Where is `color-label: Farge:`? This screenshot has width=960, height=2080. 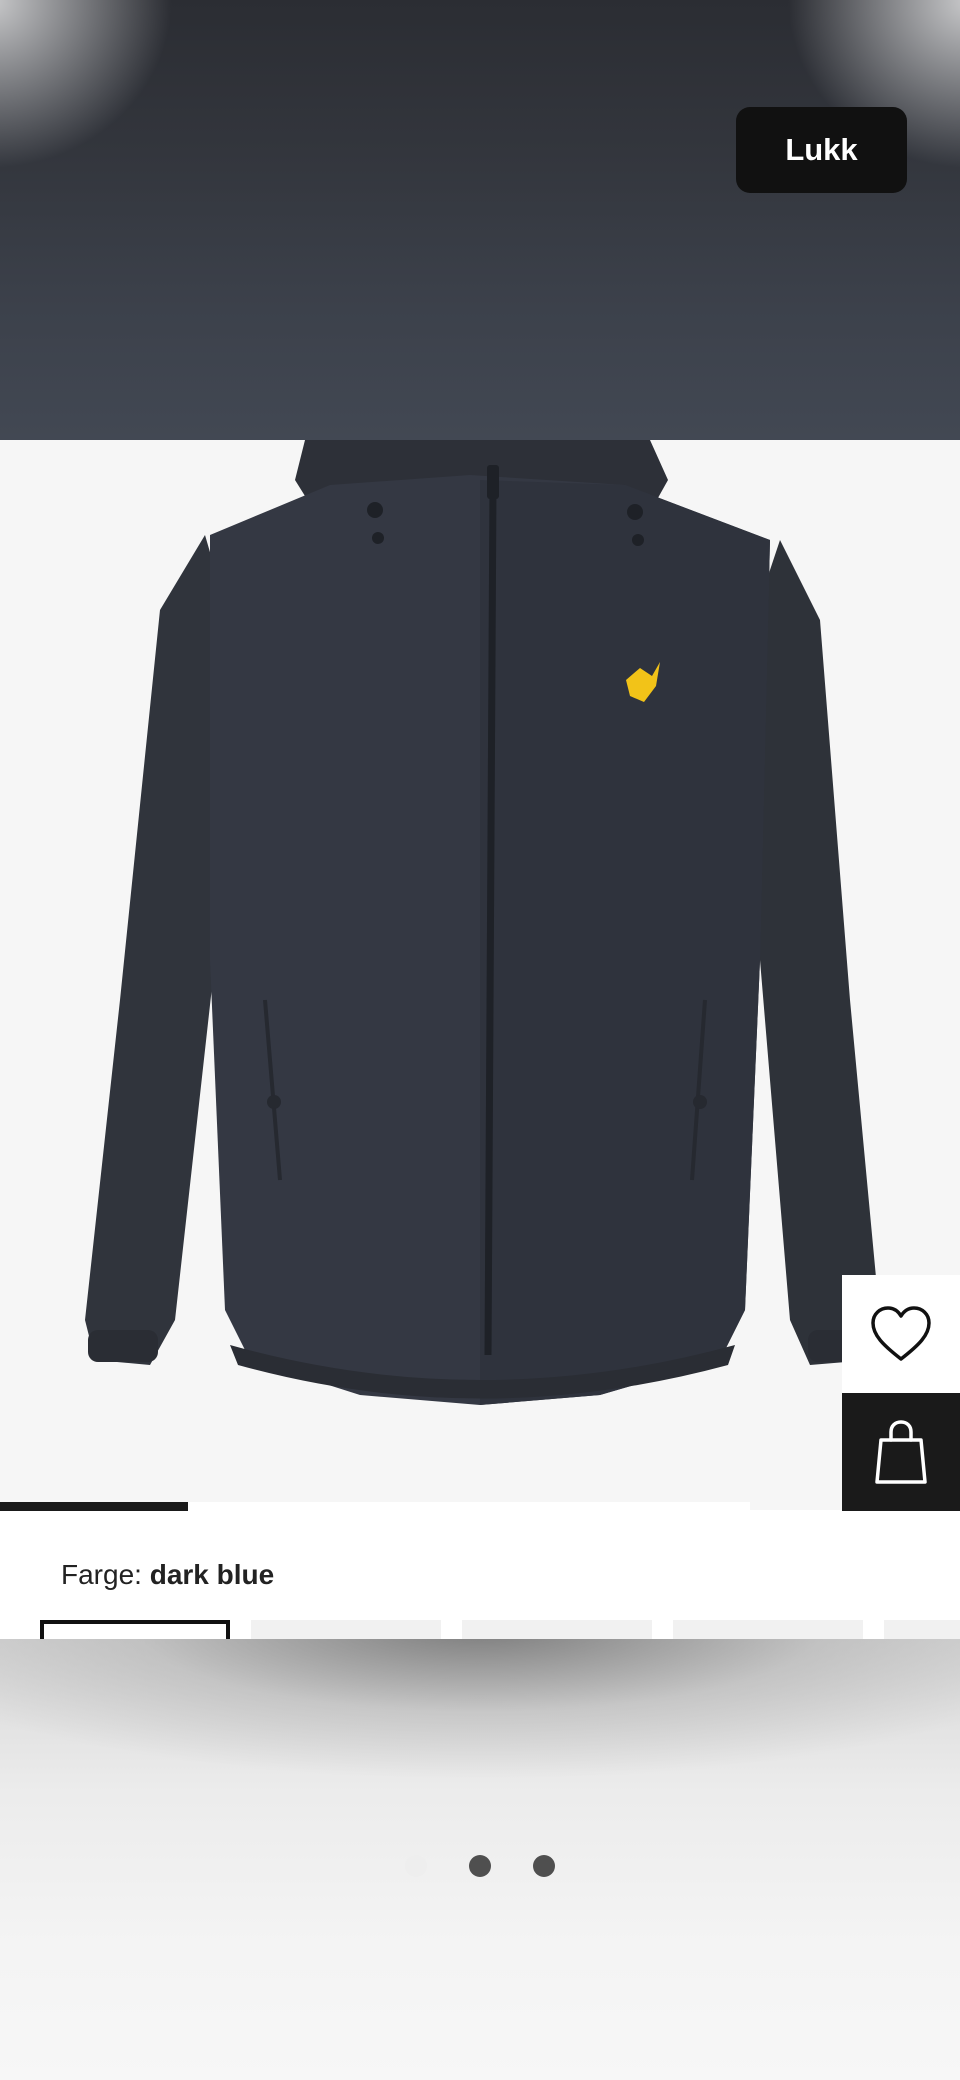
color-label: Farge: is located at coordinates (101, 1574).